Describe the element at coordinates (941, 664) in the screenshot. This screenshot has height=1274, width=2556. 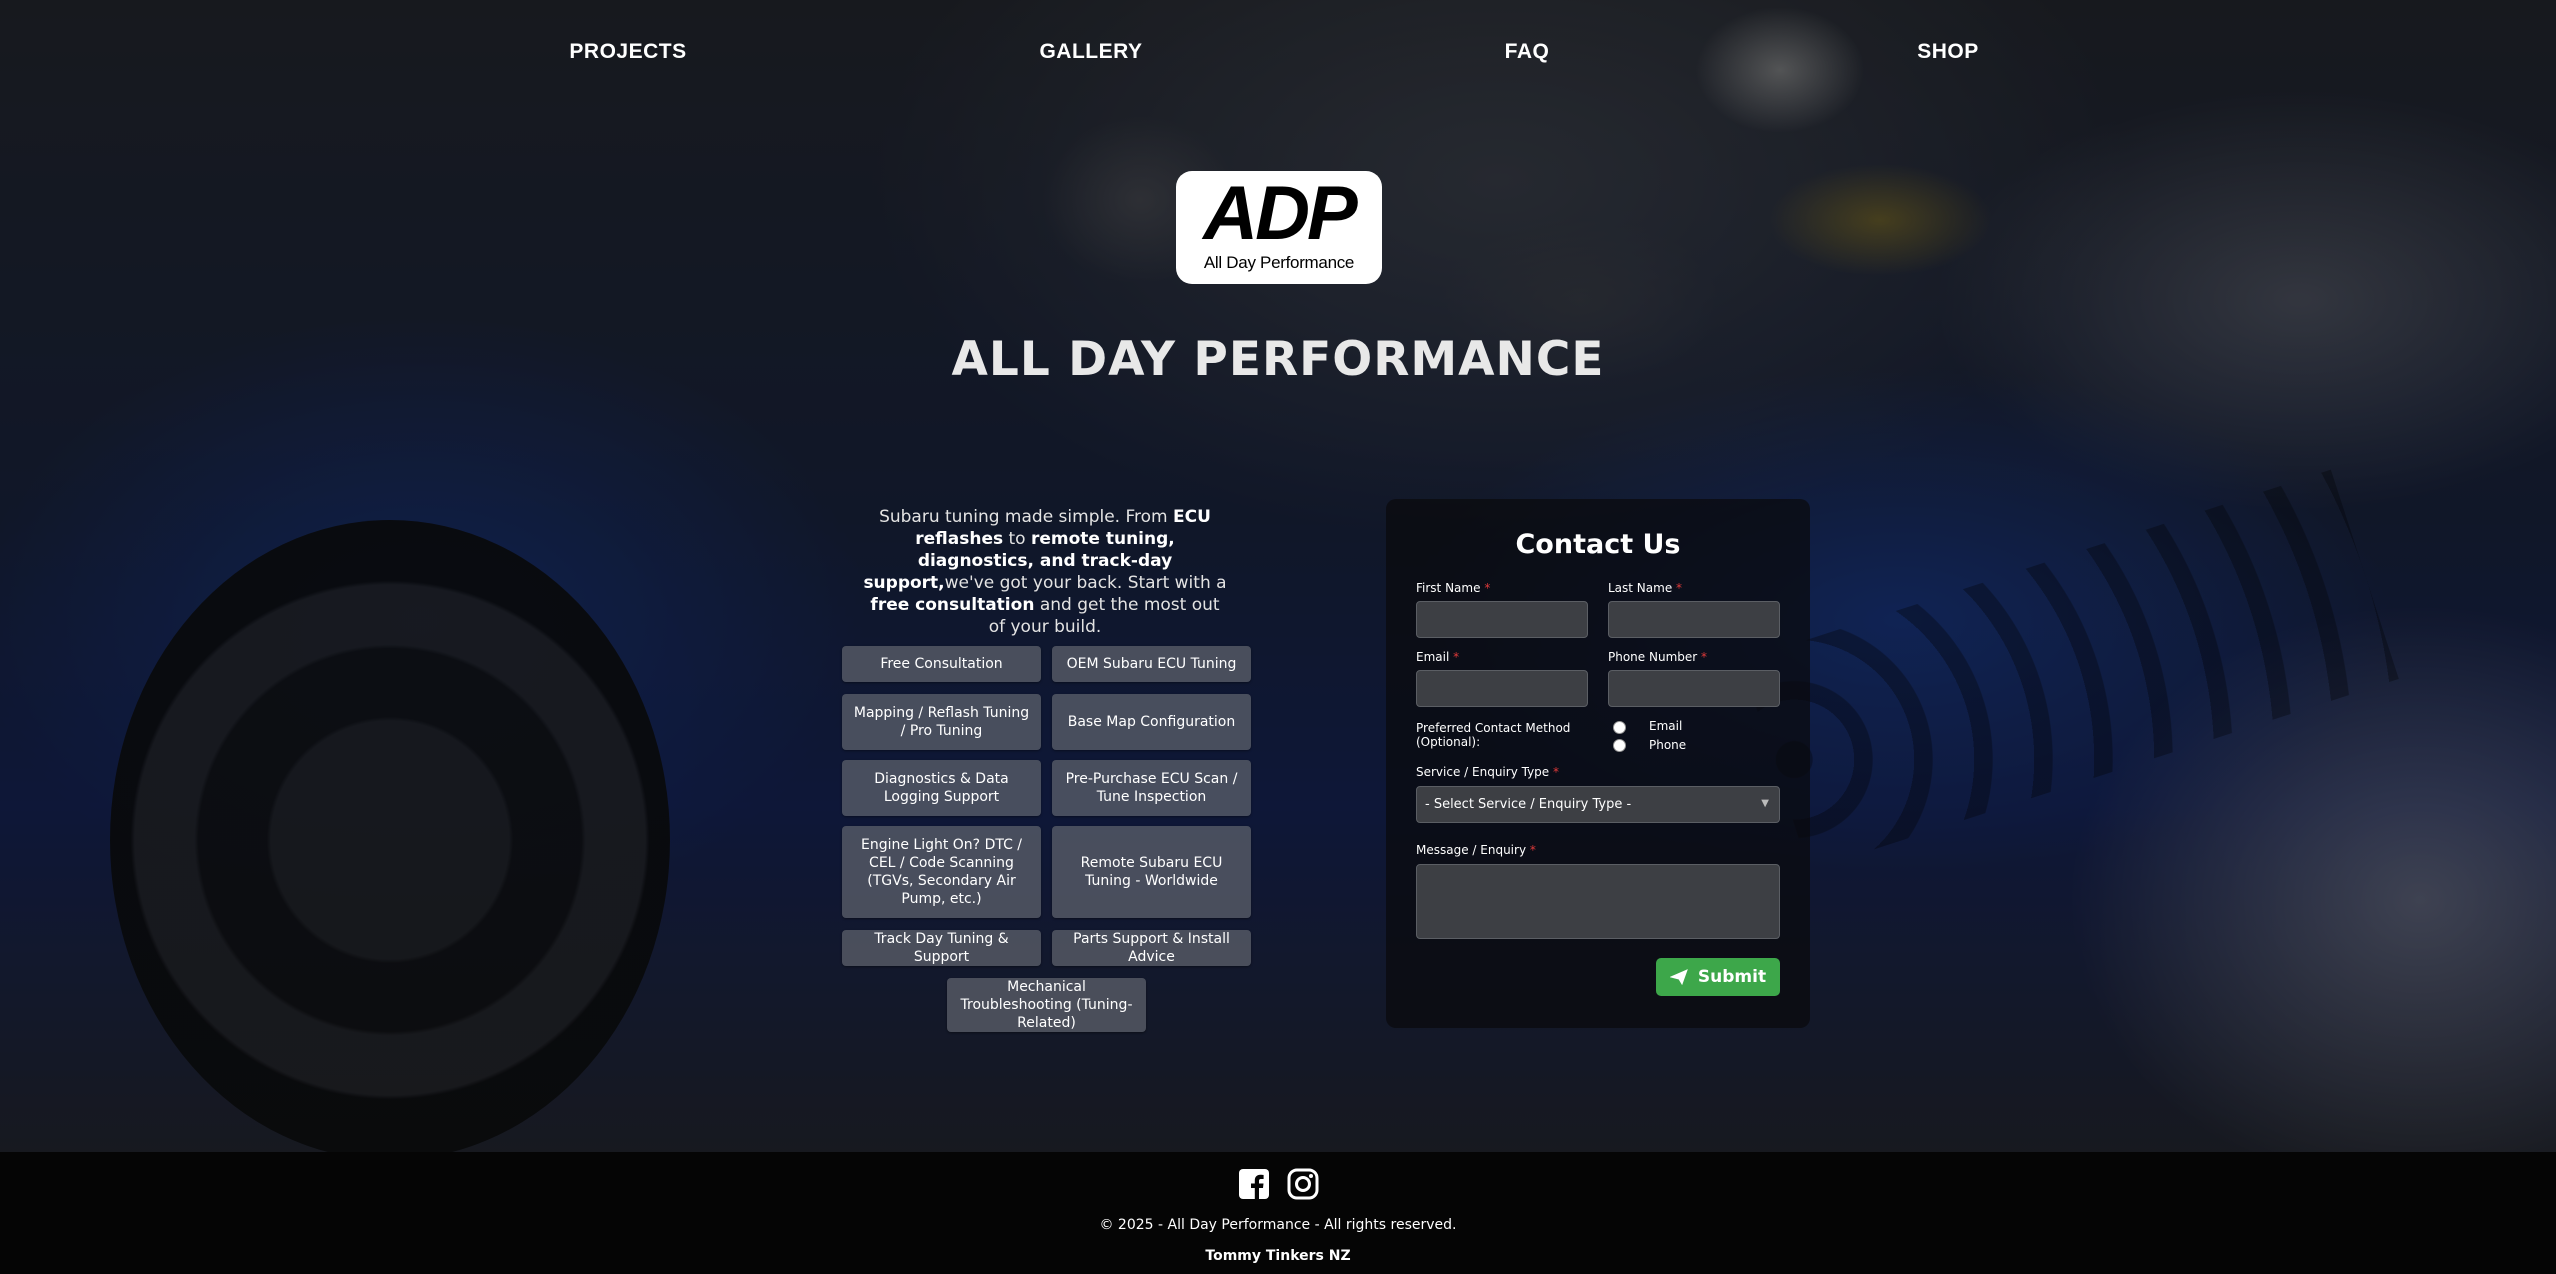
I see `service-free-consultation: Free Consultation` at that location.